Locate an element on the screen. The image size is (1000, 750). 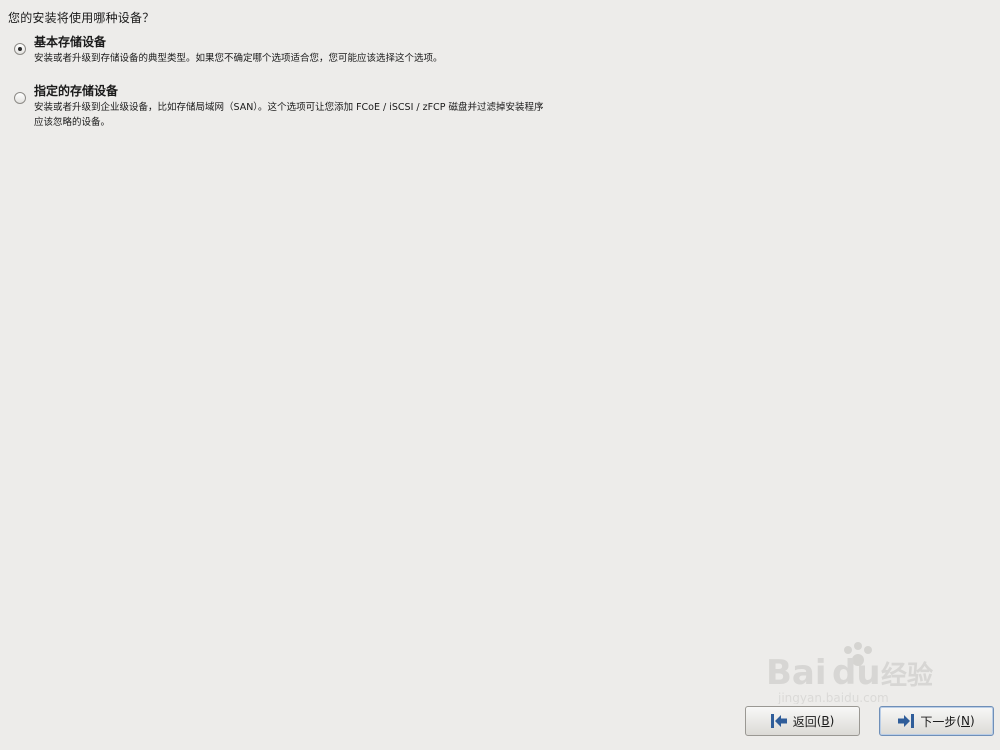
option-specialized-storage-desc-line: 应该忽略的设备。 is located at coordinates (72, 122).